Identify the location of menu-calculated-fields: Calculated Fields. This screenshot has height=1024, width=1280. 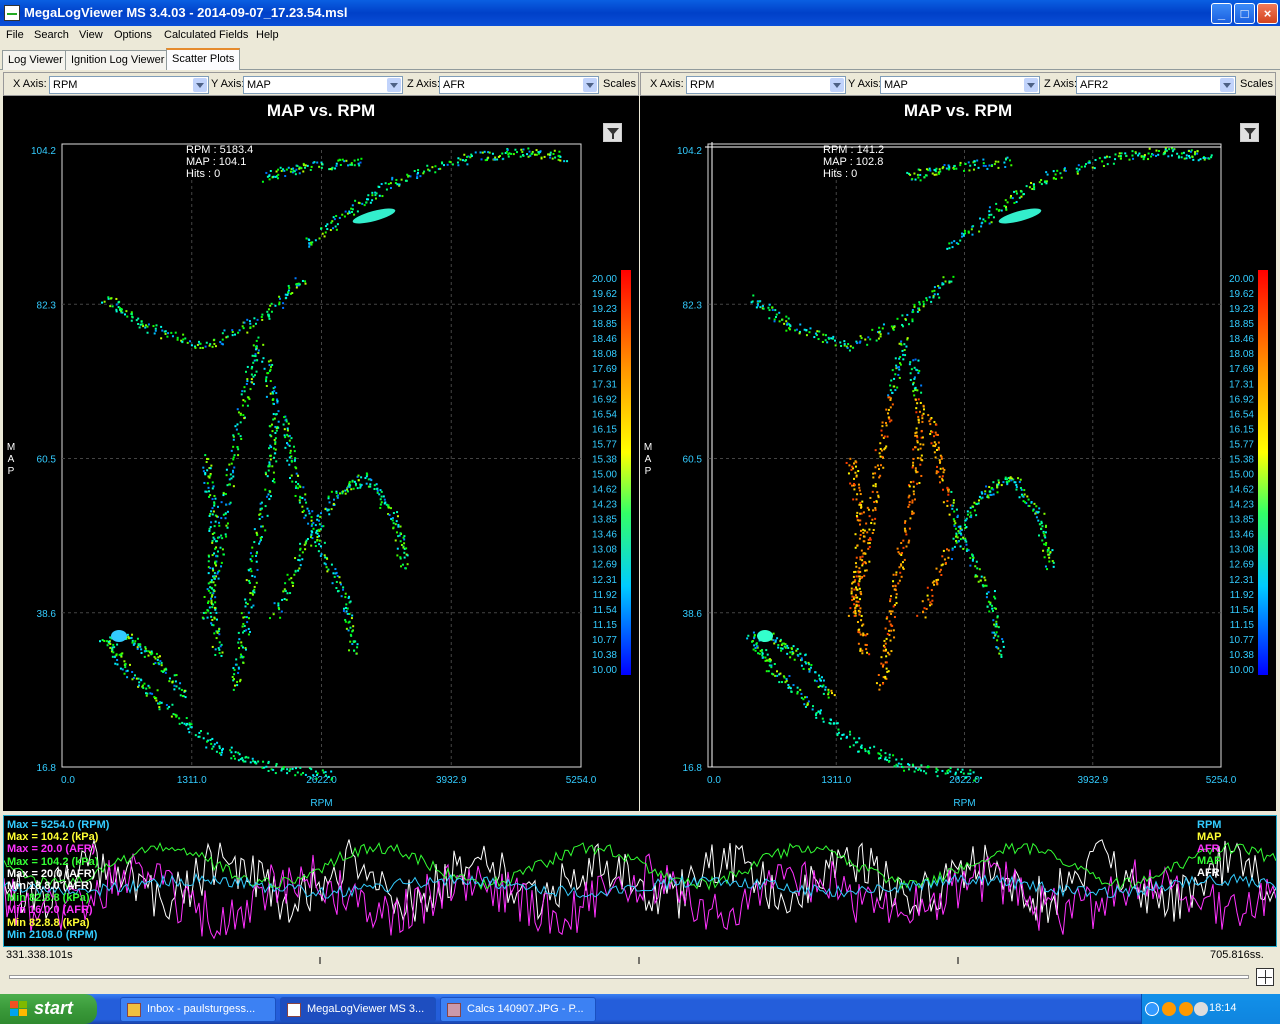
(206, 35).